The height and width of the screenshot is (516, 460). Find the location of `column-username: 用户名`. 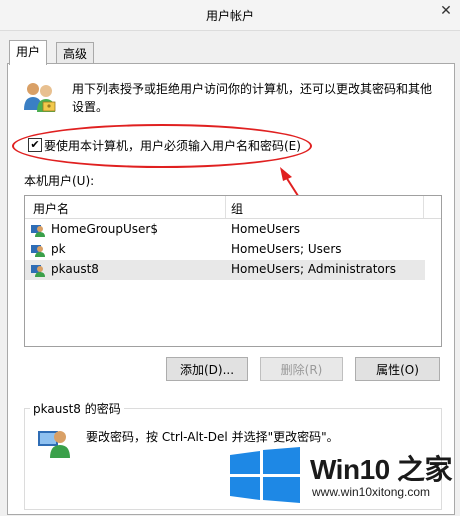

column-username: 用户名 is located at coordinates (51, 208).